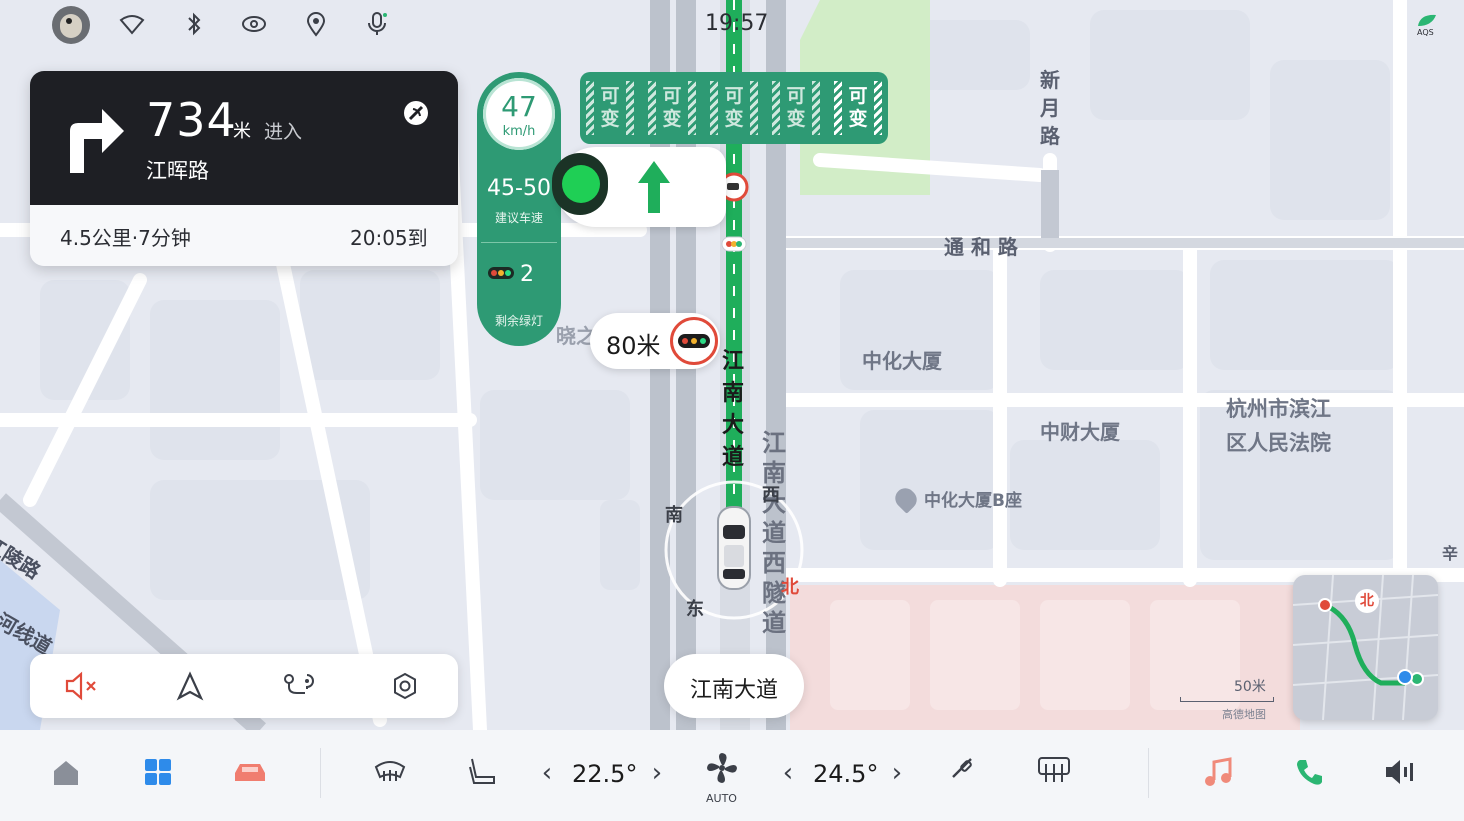 The image size is (1464, 821). Describe the element at coordinates (695, 609) in the screenshot. I see `compass-east: 东` at that location.